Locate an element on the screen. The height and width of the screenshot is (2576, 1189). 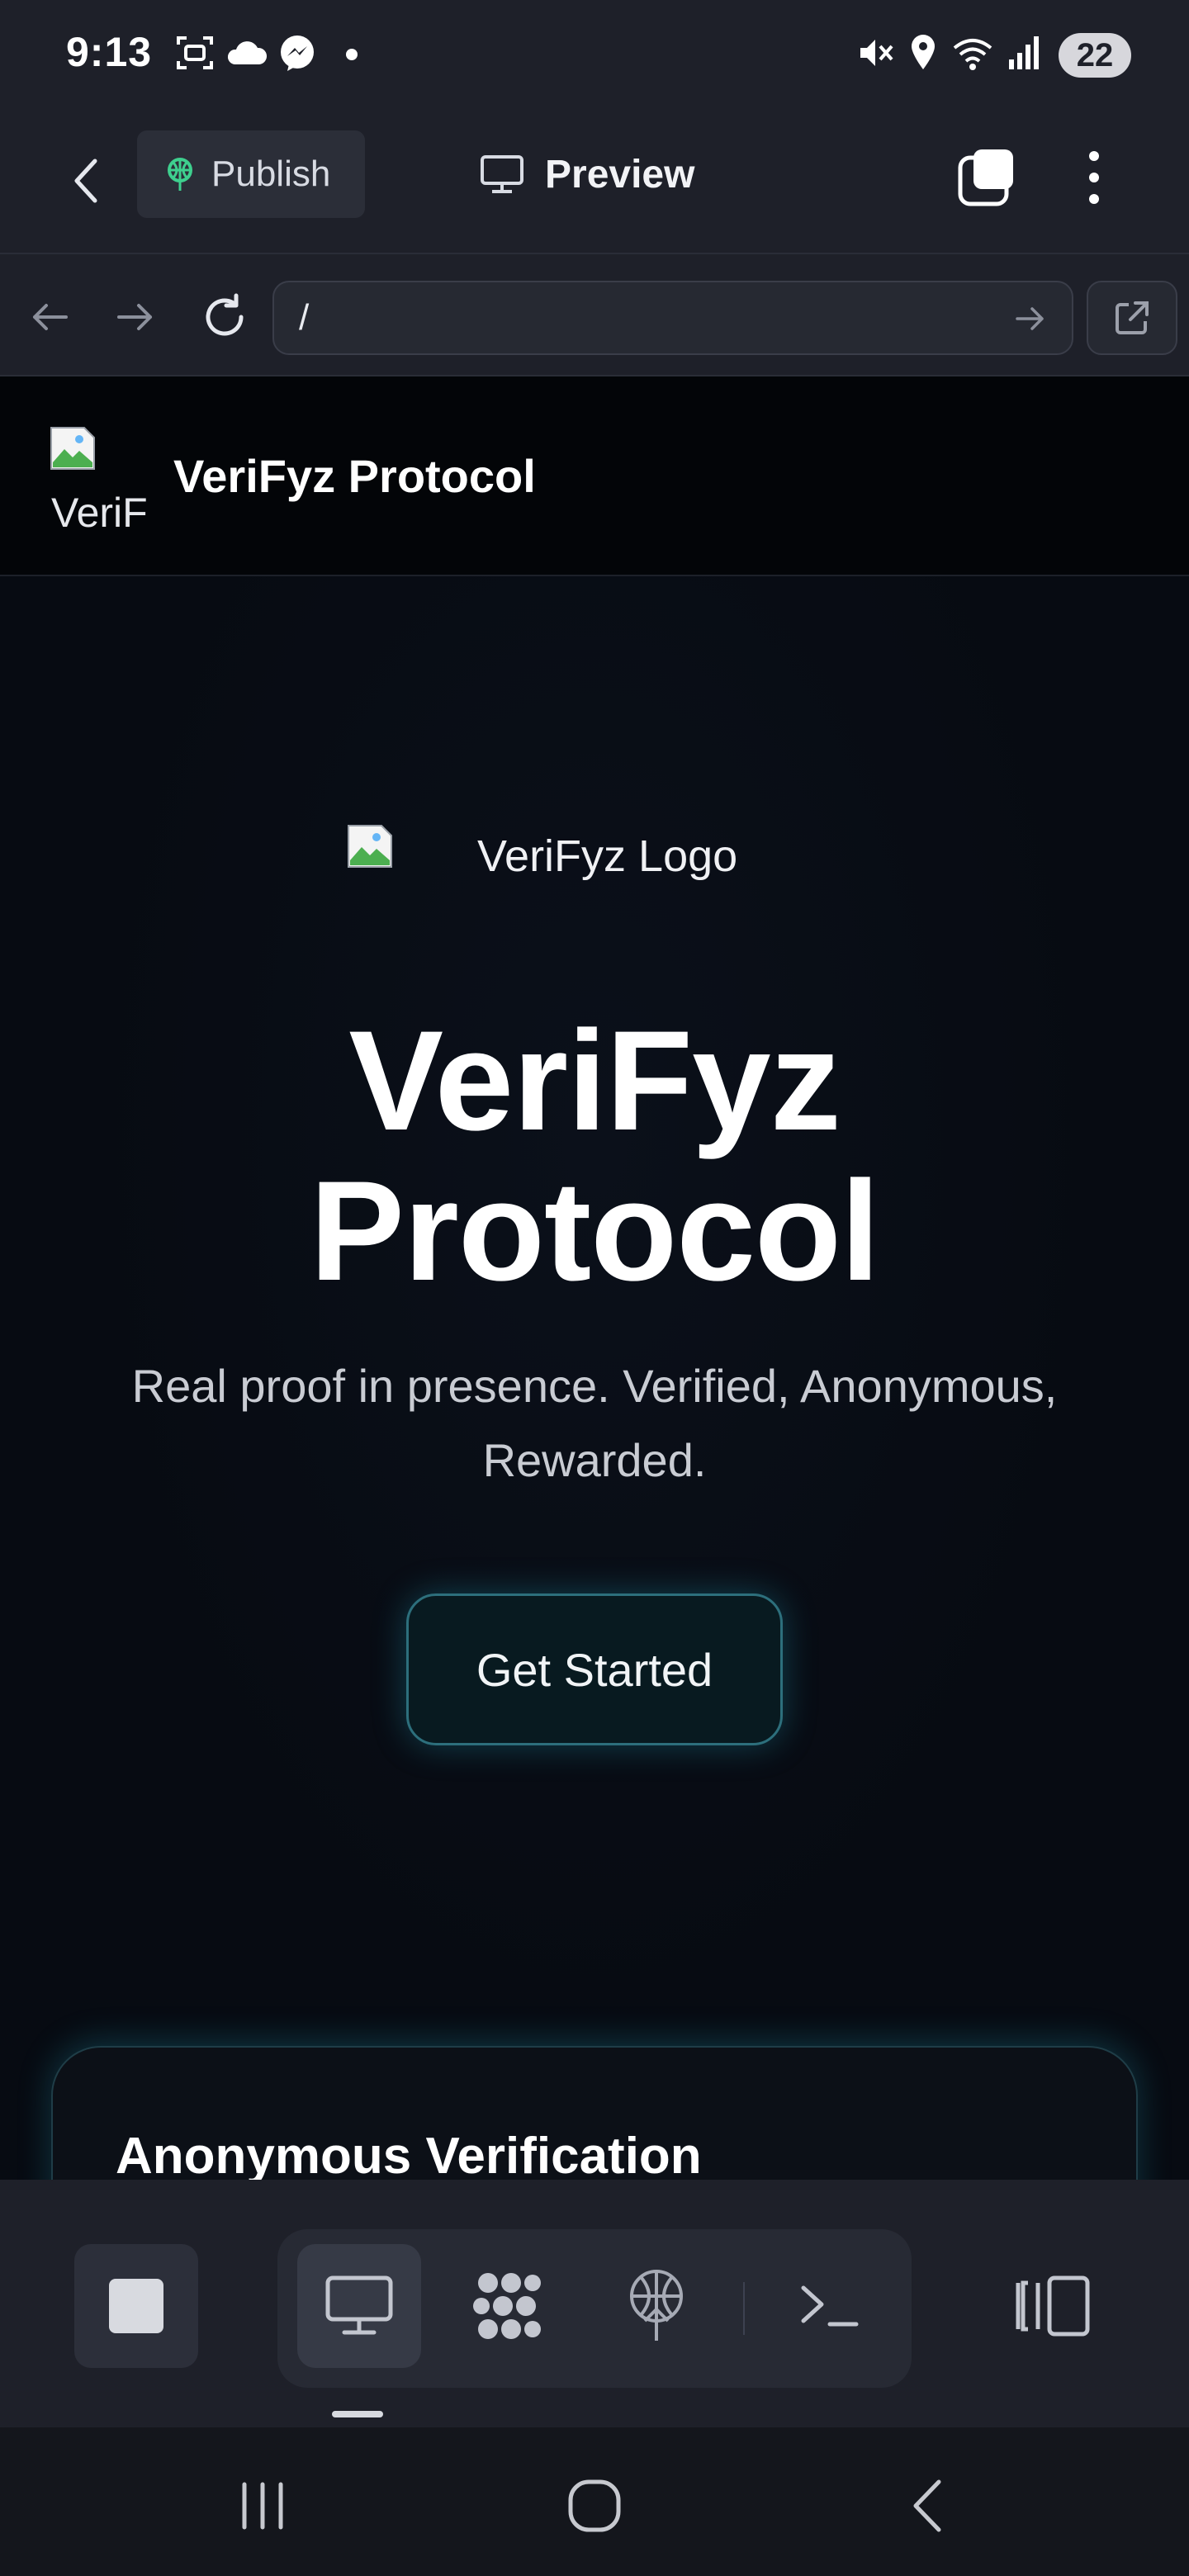
feature-card-title: Anonymous Verification is located at coordinates (409, 2154).